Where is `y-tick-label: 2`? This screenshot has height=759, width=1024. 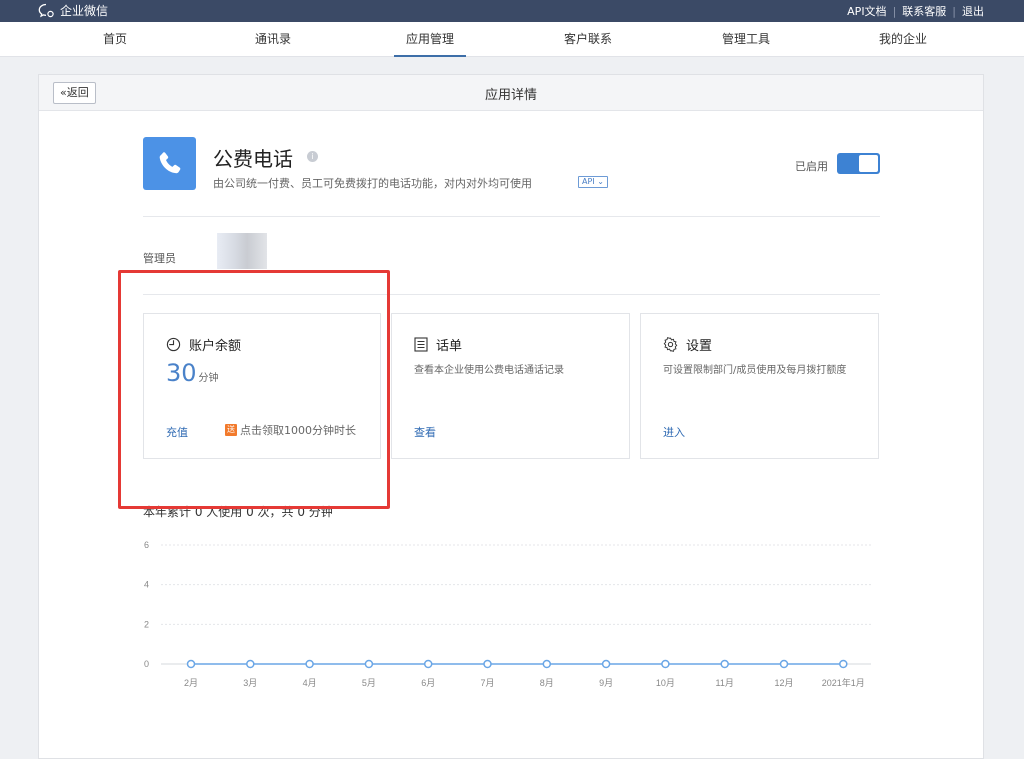 y-tick-label: 2 is located at coordinates (146, 624).